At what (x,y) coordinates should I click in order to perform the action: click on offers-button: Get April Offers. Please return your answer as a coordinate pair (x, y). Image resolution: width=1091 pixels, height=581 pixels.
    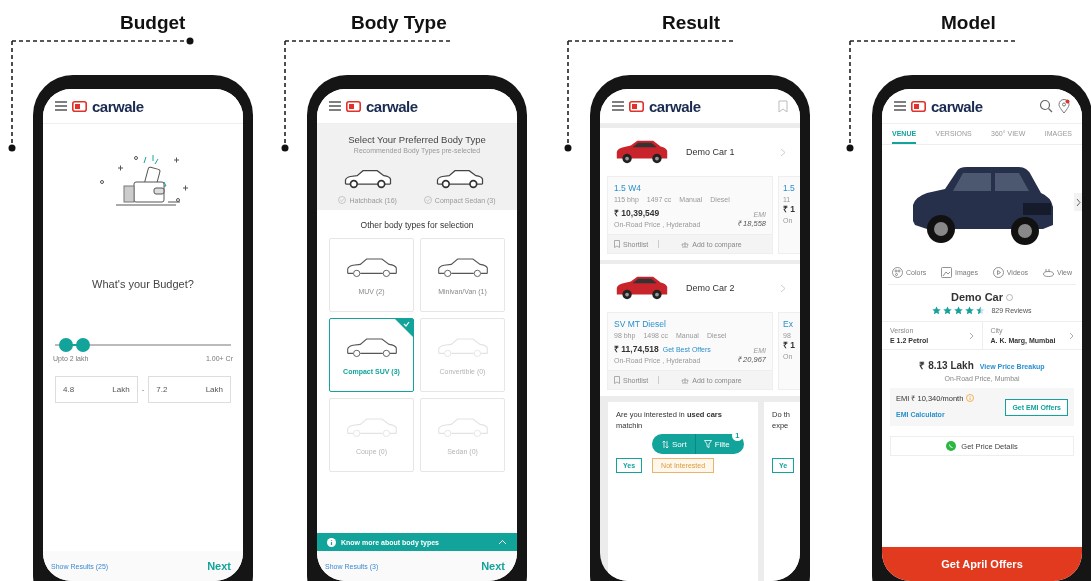
    Looking at the image, I should click on (982, 564).